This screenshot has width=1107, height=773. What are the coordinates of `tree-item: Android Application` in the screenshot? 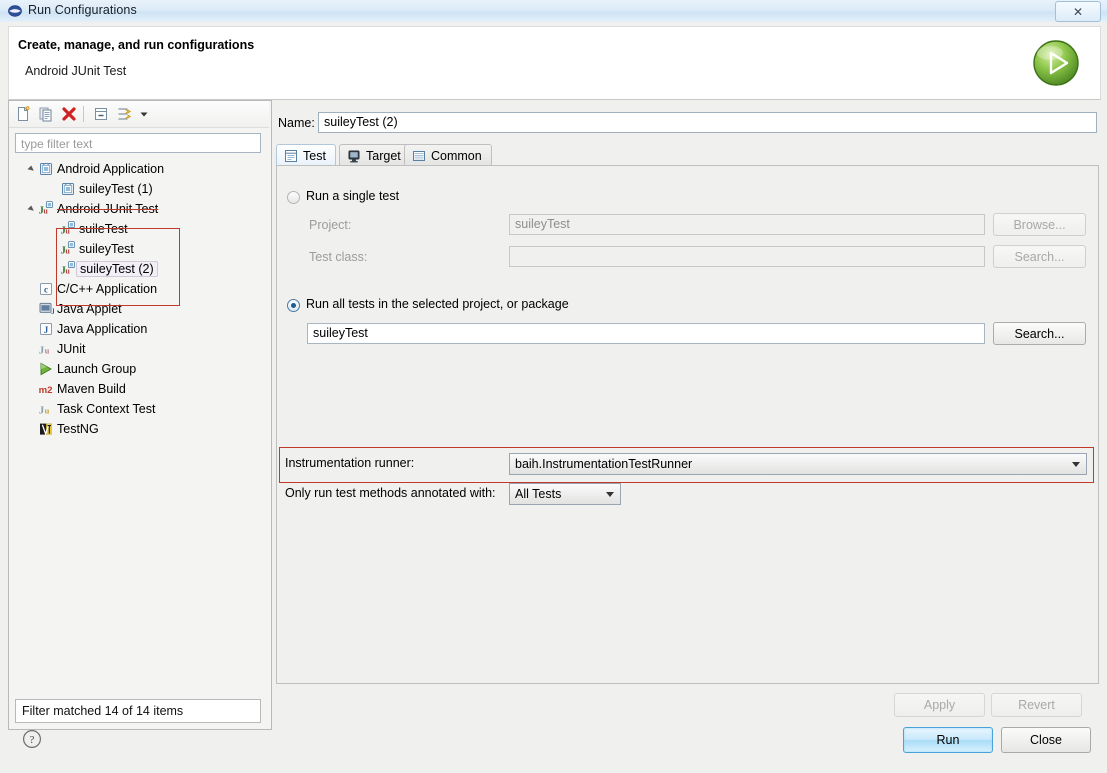 It's located at (139, 169).